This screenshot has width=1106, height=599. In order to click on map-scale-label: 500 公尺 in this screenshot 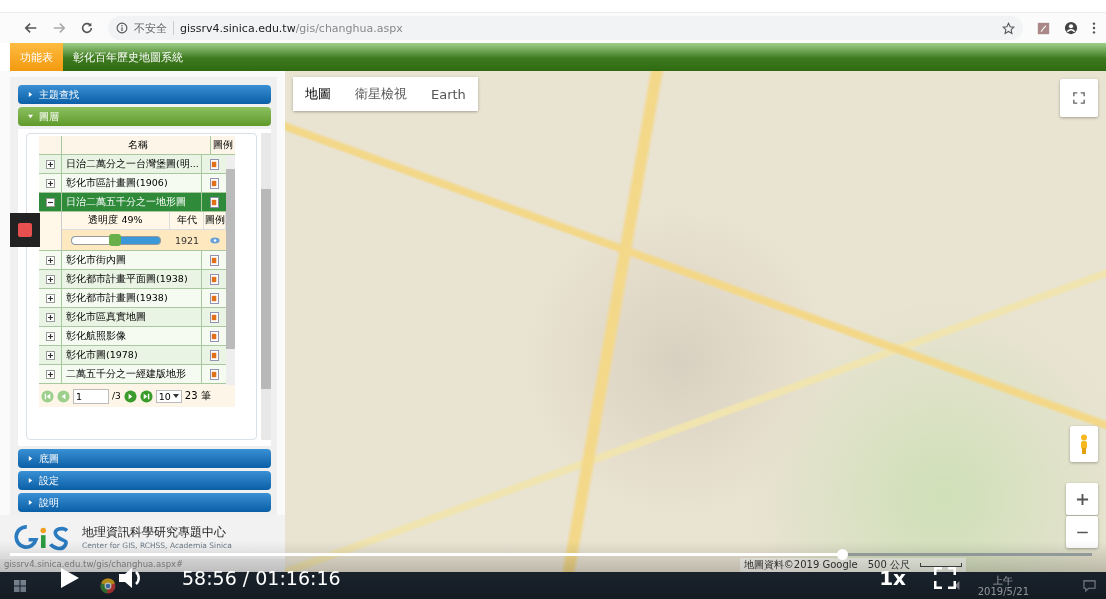, I will do `click(888, 564)`.